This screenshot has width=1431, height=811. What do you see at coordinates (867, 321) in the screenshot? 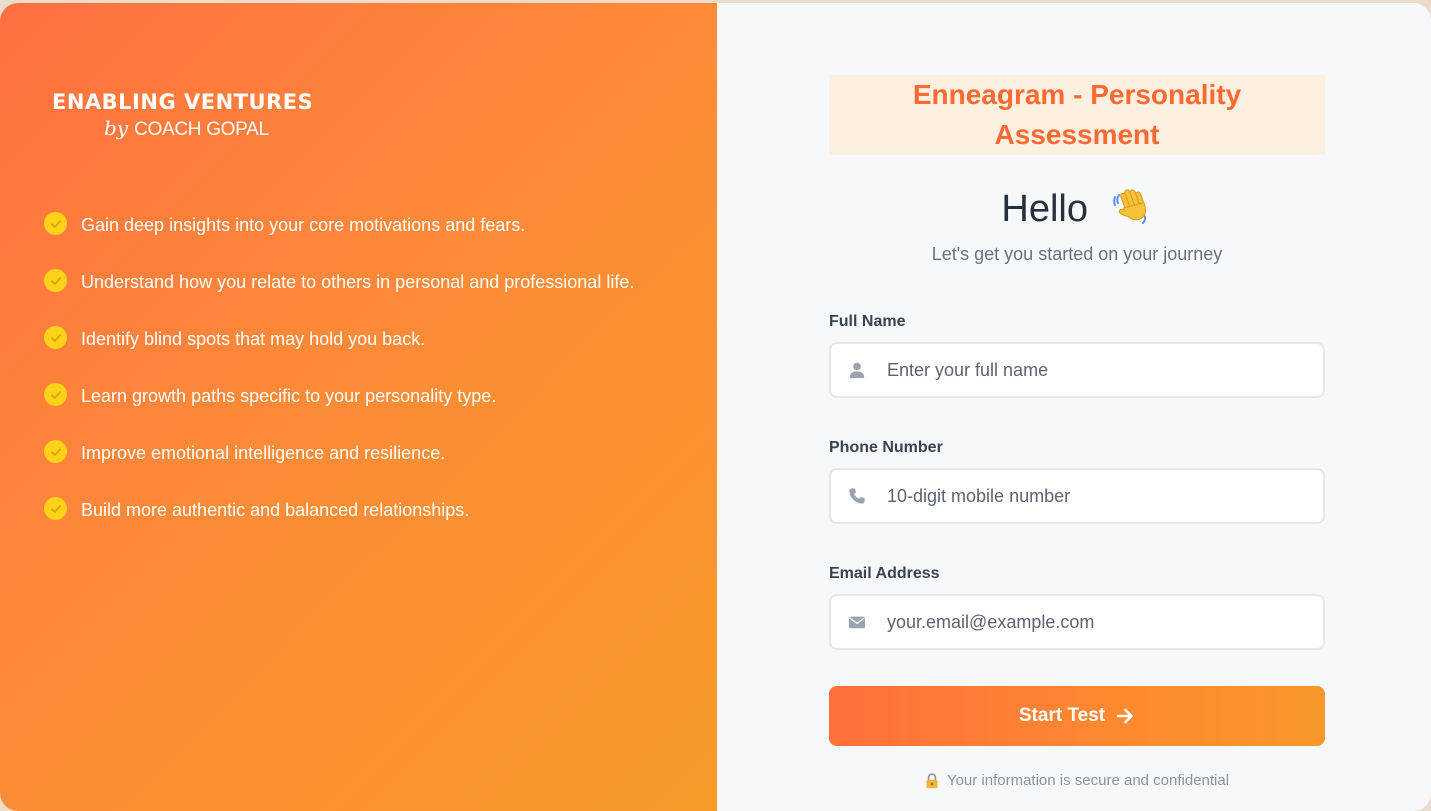
I see `full-name-label: Full Name` at bounding box center [867, 321].